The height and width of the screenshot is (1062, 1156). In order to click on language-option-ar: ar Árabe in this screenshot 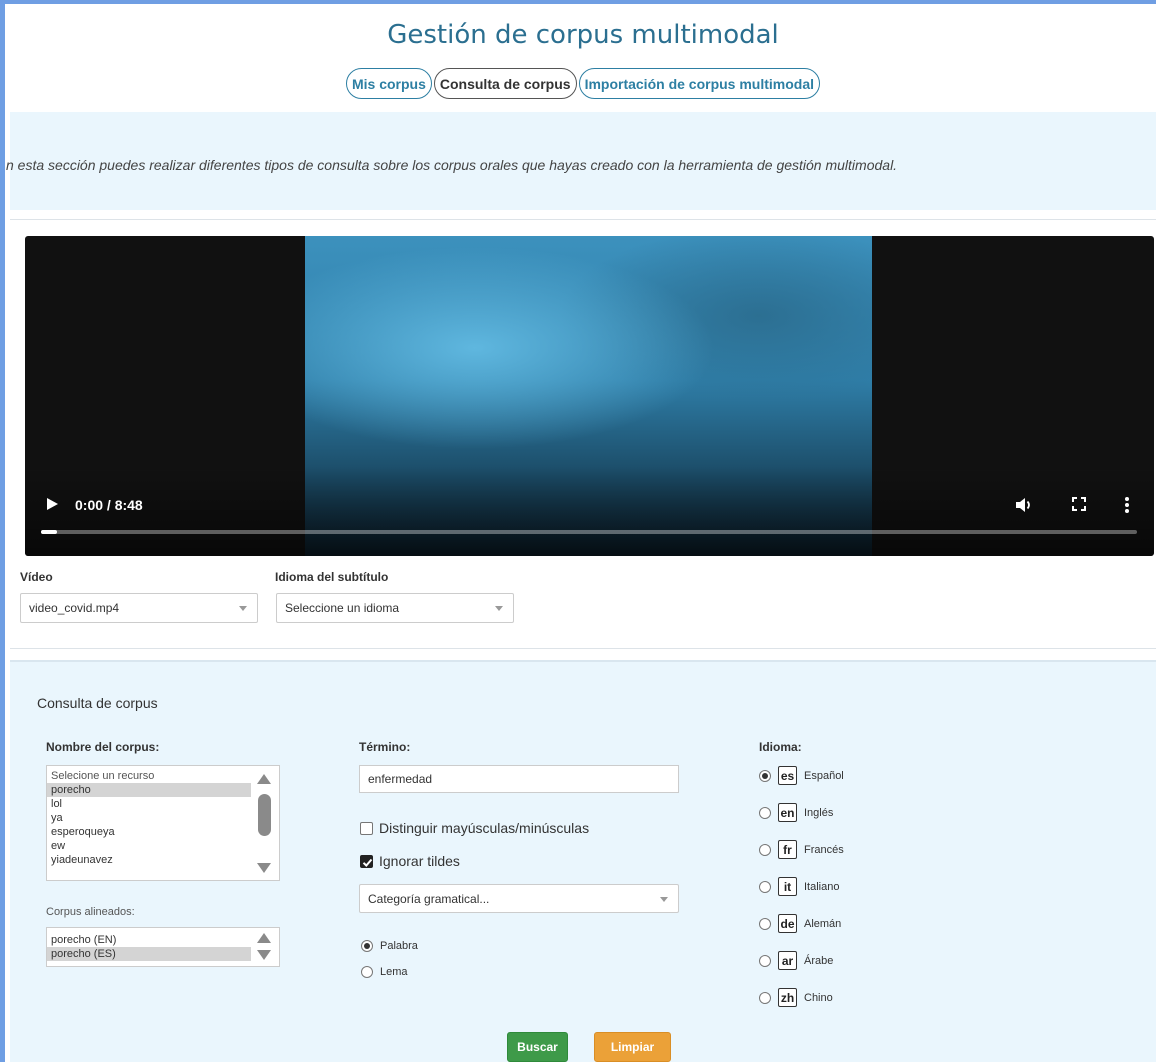, I will do `click(796, 960)`.